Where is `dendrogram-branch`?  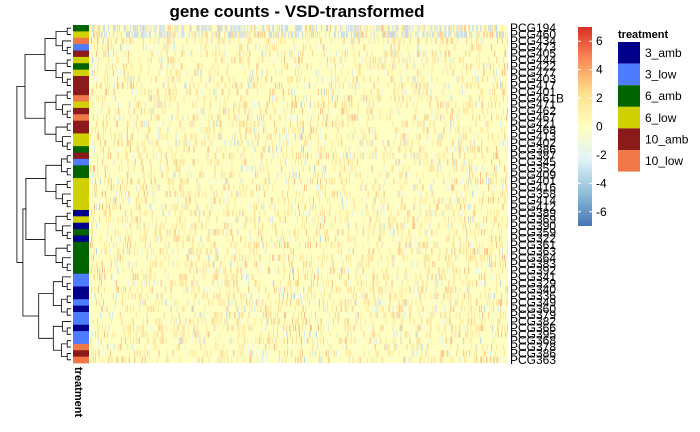 dendrogram-branch is located at coordinates (68, 172).